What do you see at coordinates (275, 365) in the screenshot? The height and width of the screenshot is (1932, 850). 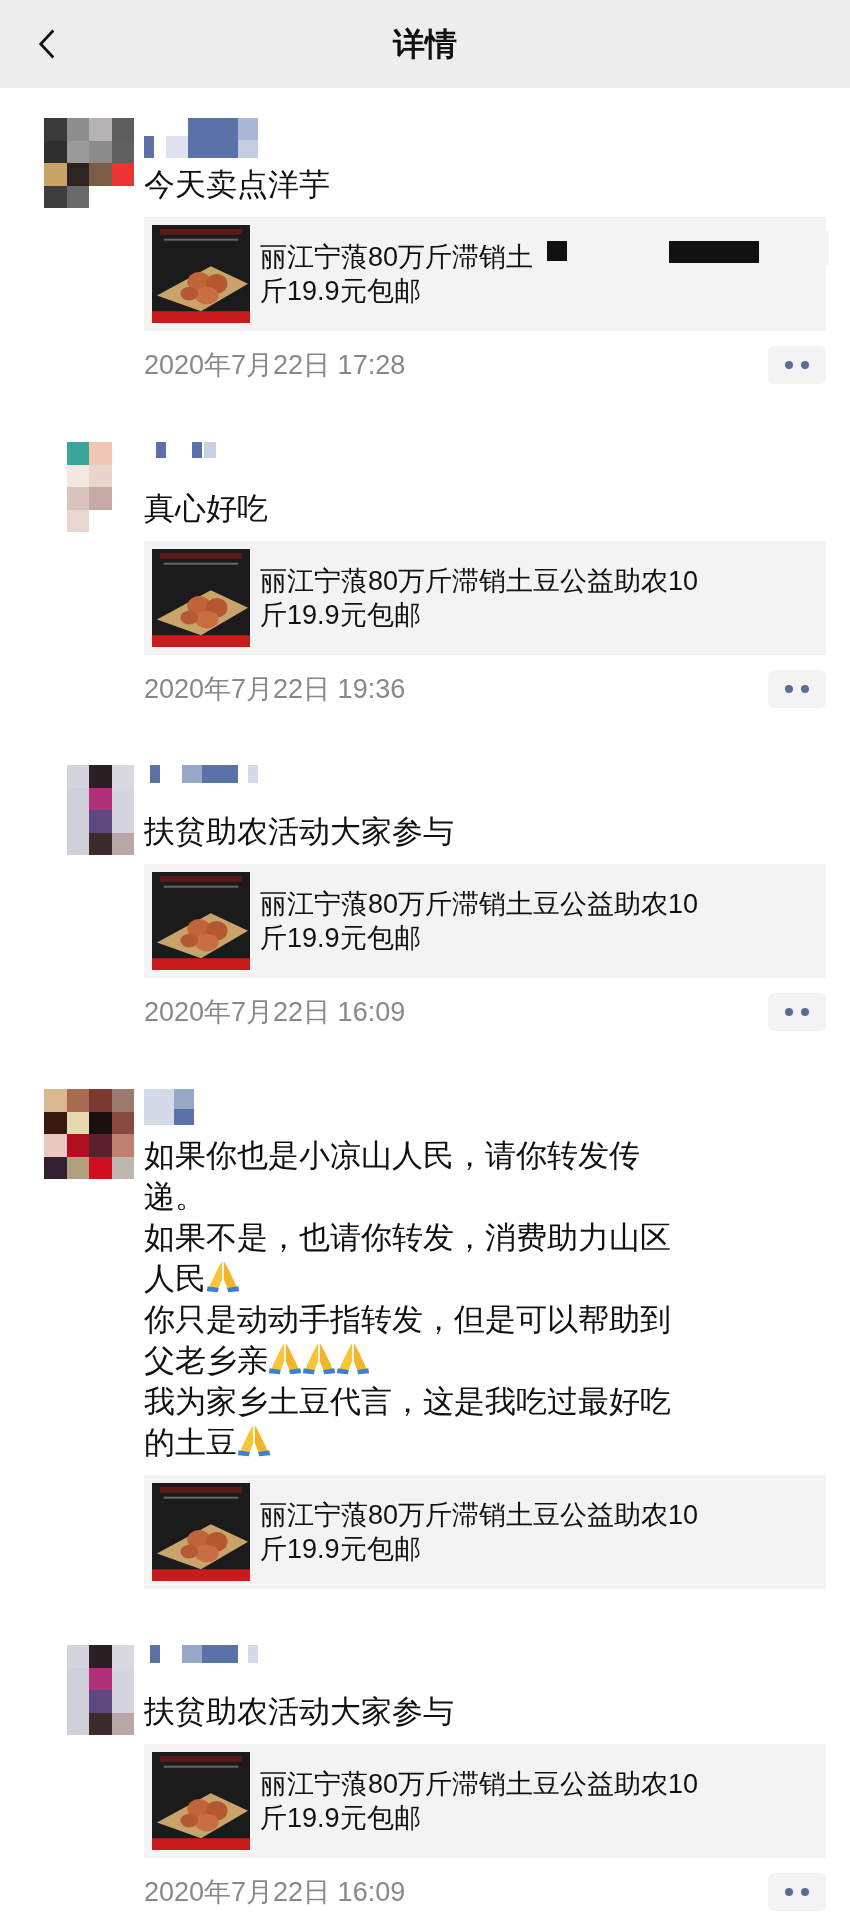 I see `post-date: 2020年7月22日 17:28` at bounding box center [275, 365].